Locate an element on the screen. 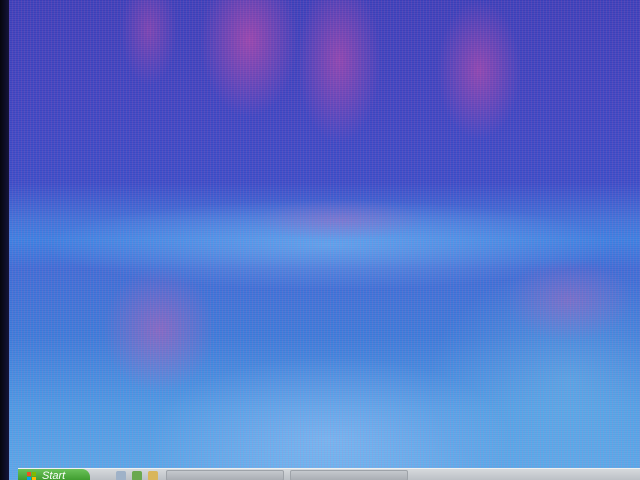 The width and height of the screenshot is (640, 480). browser-icon is located at coordinates (121, 475).